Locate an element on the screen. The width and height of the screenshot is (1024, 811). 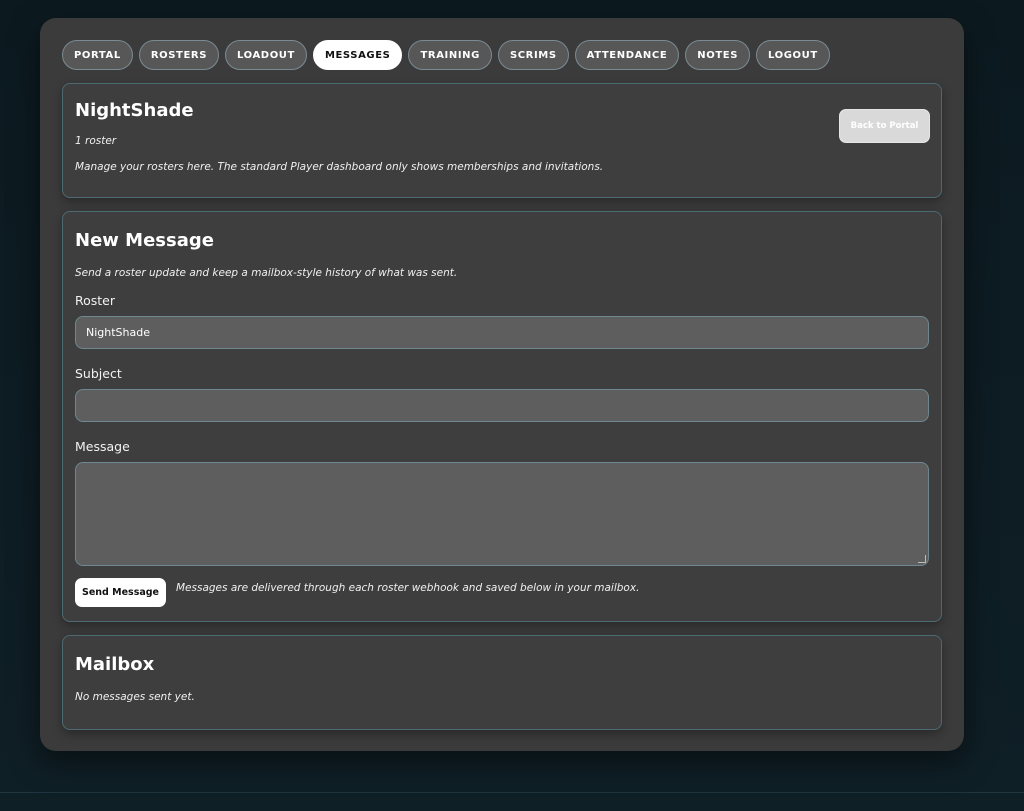
roster-count: 1 roster is located at coordinates (96, 141).